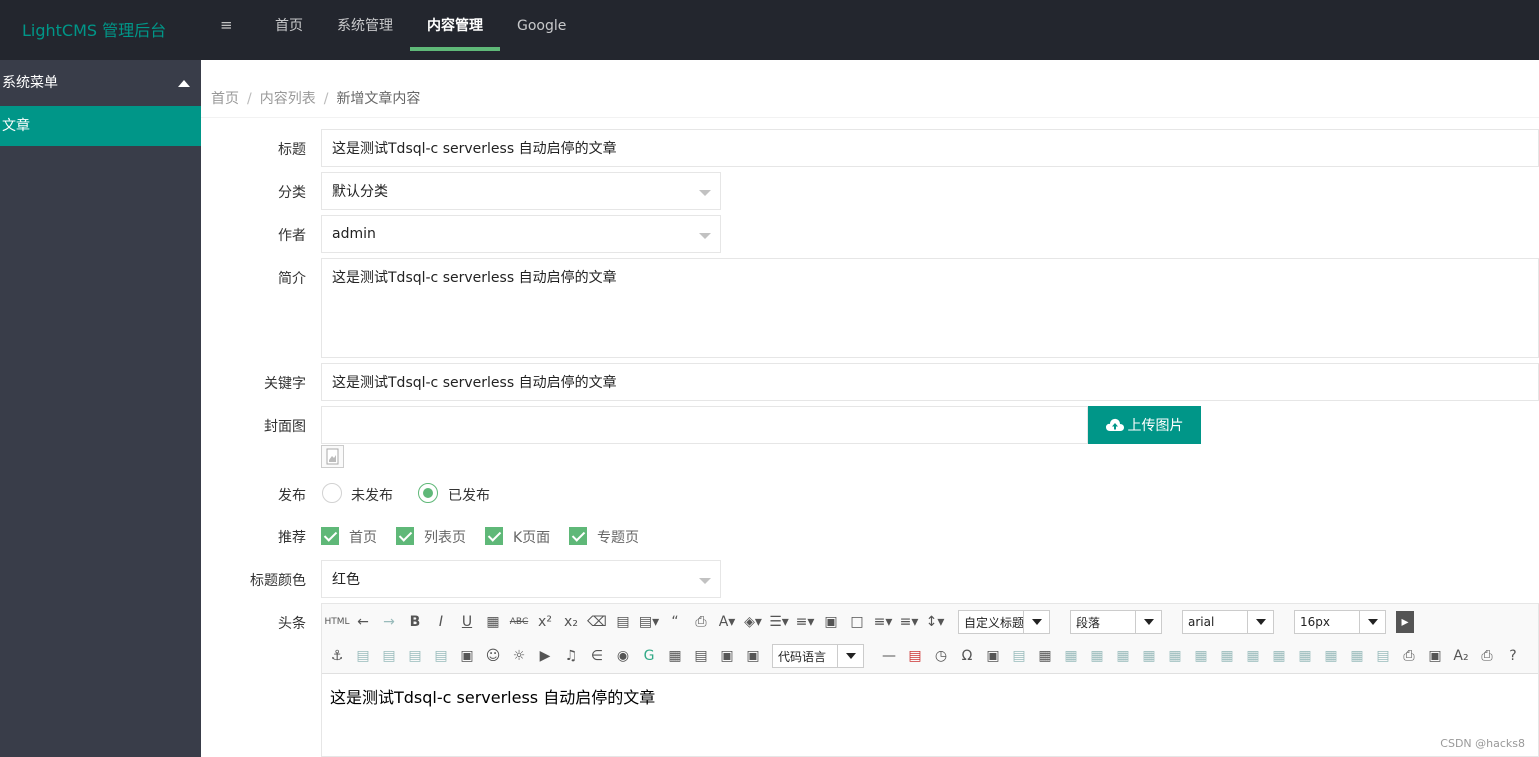  Describe the element at coordinates (100, 83) in the screenshot. I see `sidebar-group-system-menu: 系统菜单` at that location.